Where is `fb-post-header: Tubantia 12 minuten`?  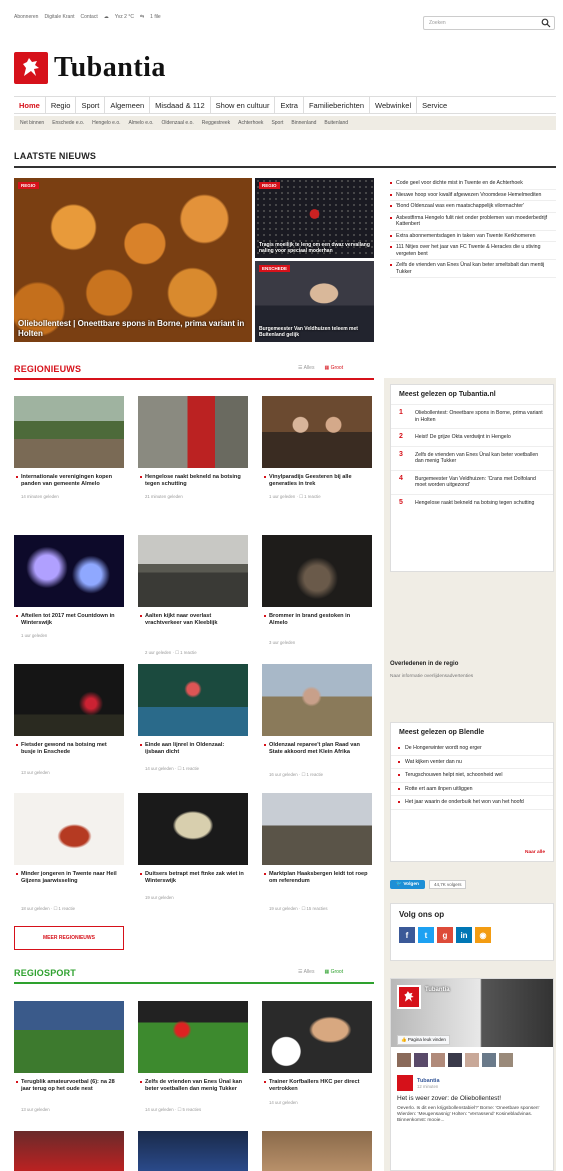 fb-post-header: Tubantia 12 minuten is located at coordinates (472, 1079).